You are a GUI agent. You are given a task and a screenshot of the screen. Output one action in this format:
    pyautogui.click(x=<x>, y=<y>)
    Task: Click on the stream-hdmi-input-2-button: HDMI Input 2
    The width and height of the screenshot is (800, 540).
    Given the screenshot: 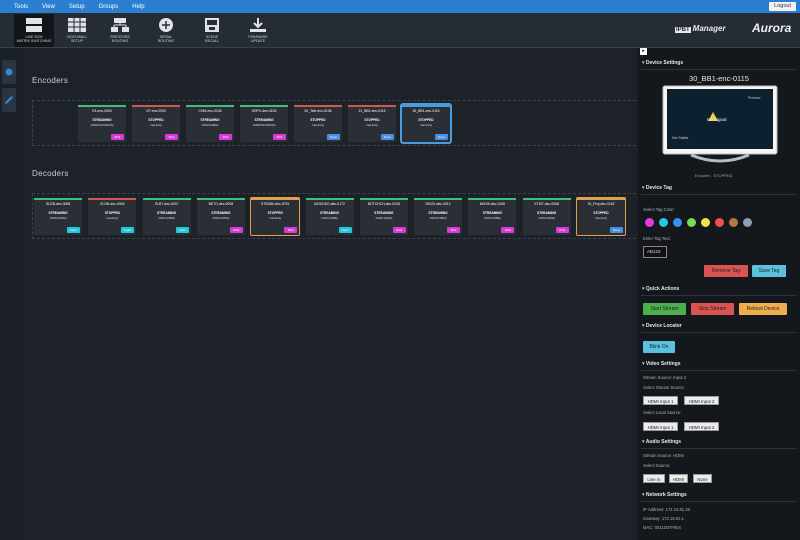 What is the action you would take?
    pyautogui.click(x=701, y=400)
    